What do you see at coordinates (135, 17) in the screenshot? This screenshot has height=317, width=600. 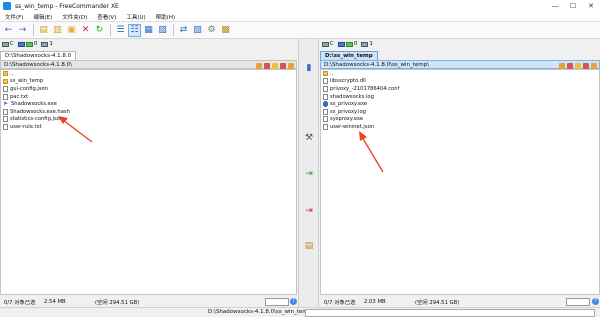 I see `menu-tools: 工具(U)` at bounding box center [135, 17].